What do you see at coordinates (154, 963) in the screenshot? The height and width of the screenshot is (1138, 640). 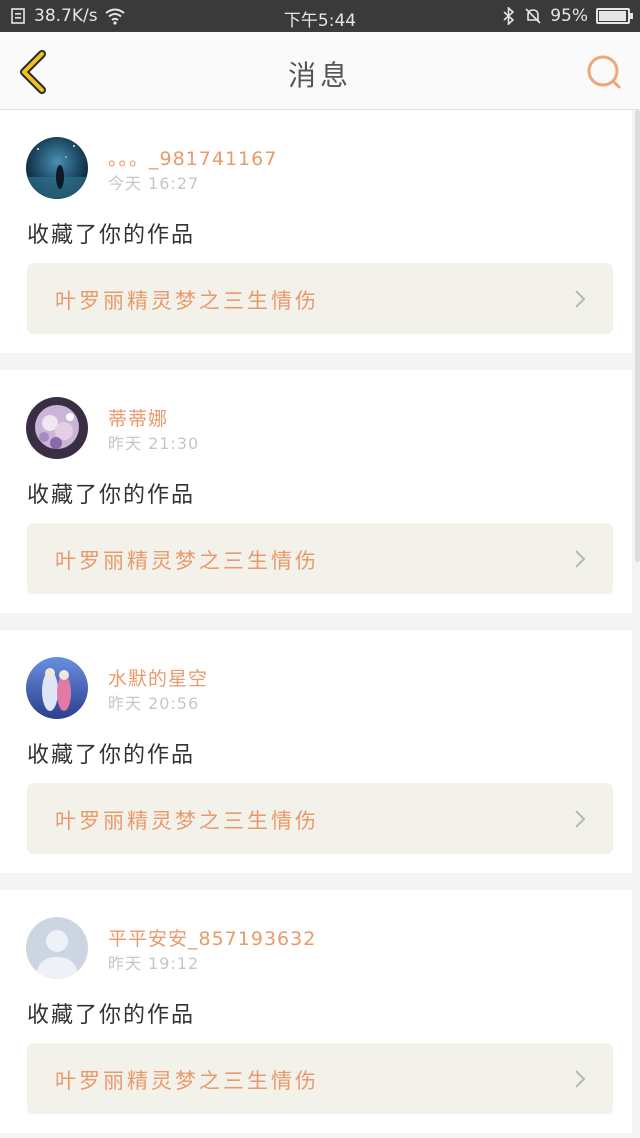 I see `timestamp: 昨天 19:12` at bounding box center [154, 963].